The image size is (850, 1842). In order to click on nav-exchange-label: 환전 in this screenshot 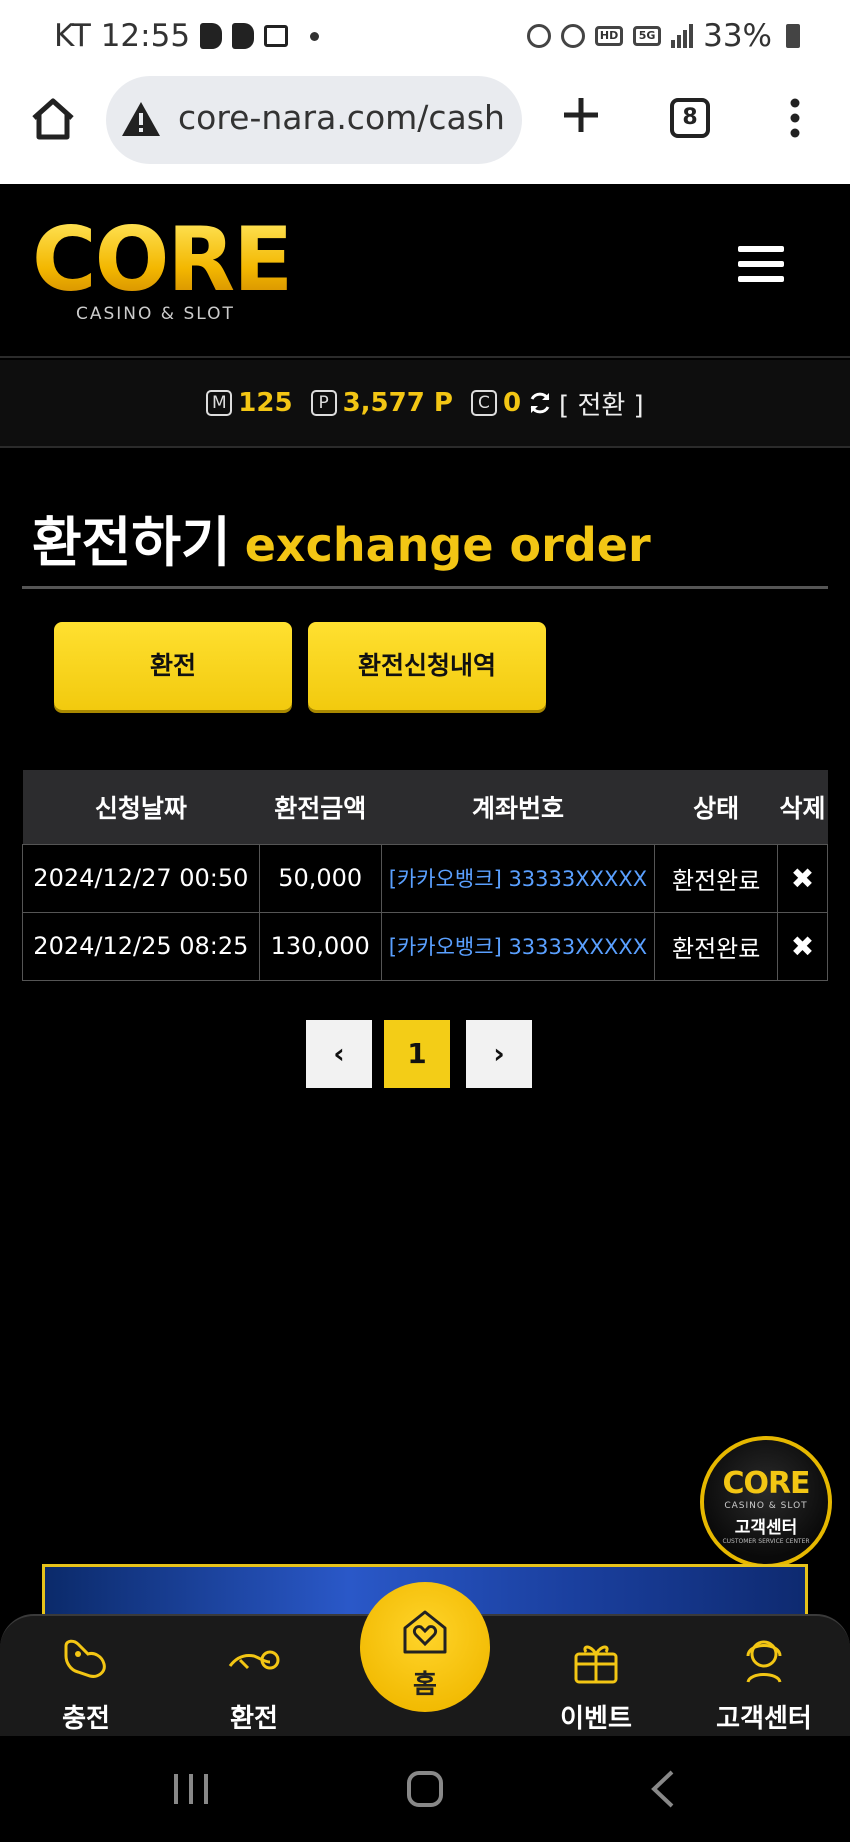, I will do `click(254, 1719)`.